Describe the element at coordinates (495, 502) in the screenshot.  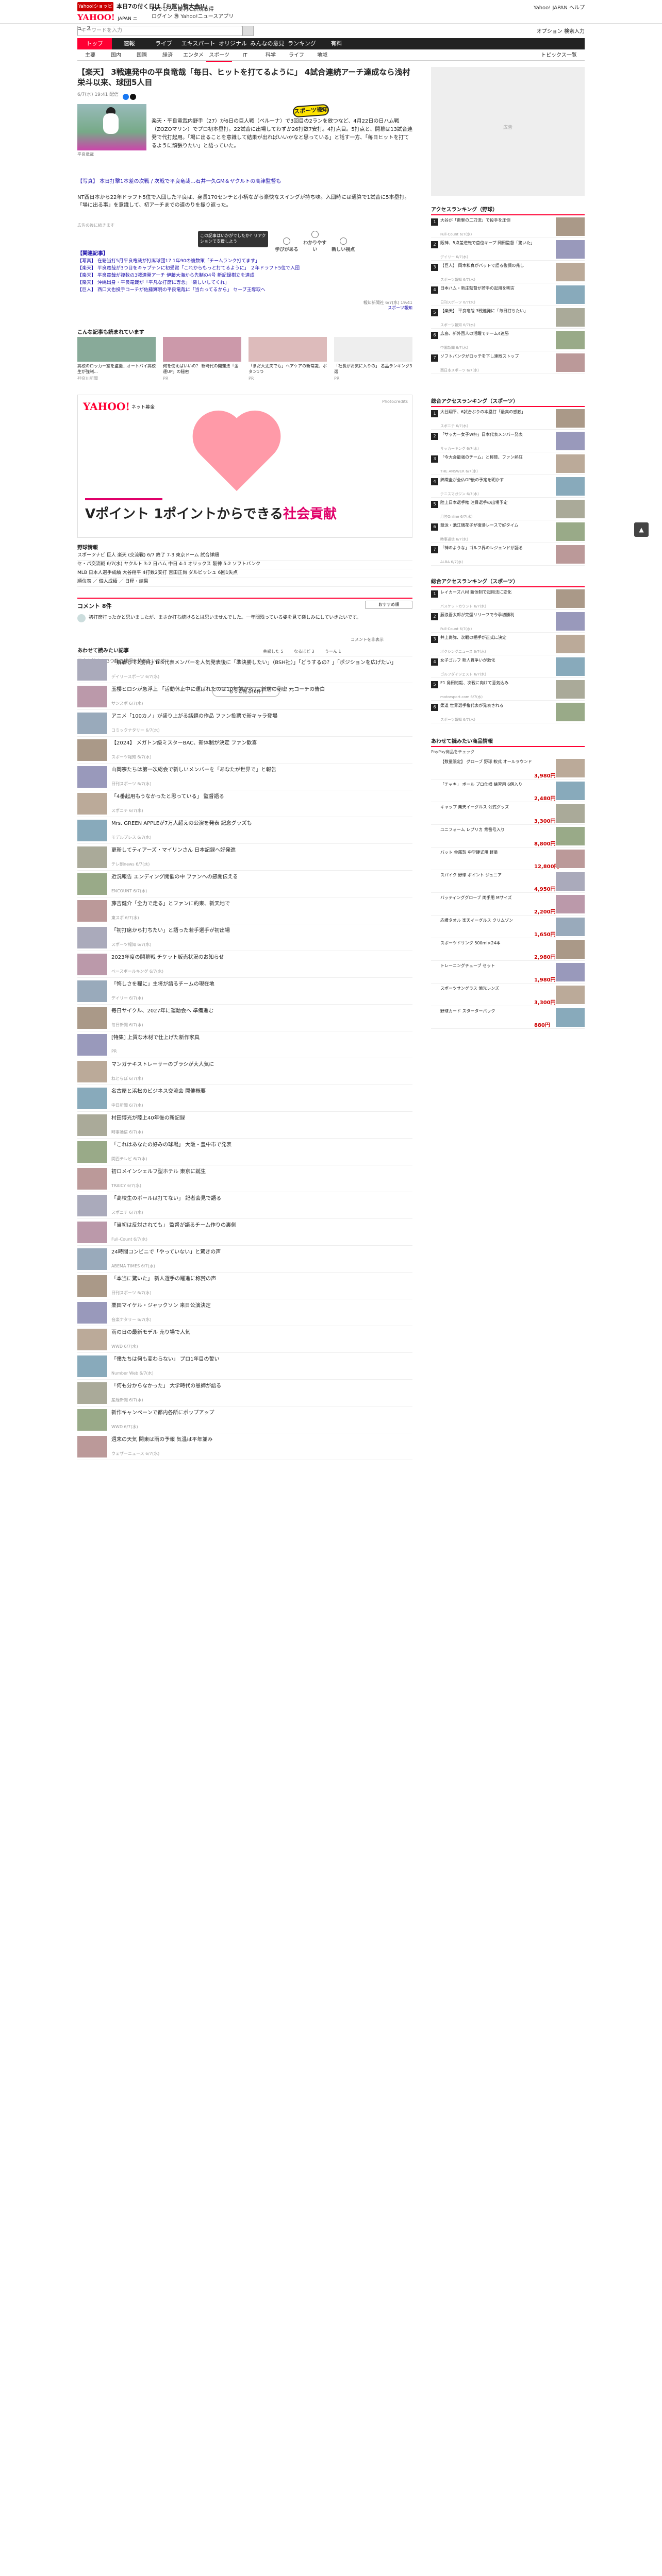
I see `ranking-title: 陸上日本選手権 注目選手の出場予定` at that location.